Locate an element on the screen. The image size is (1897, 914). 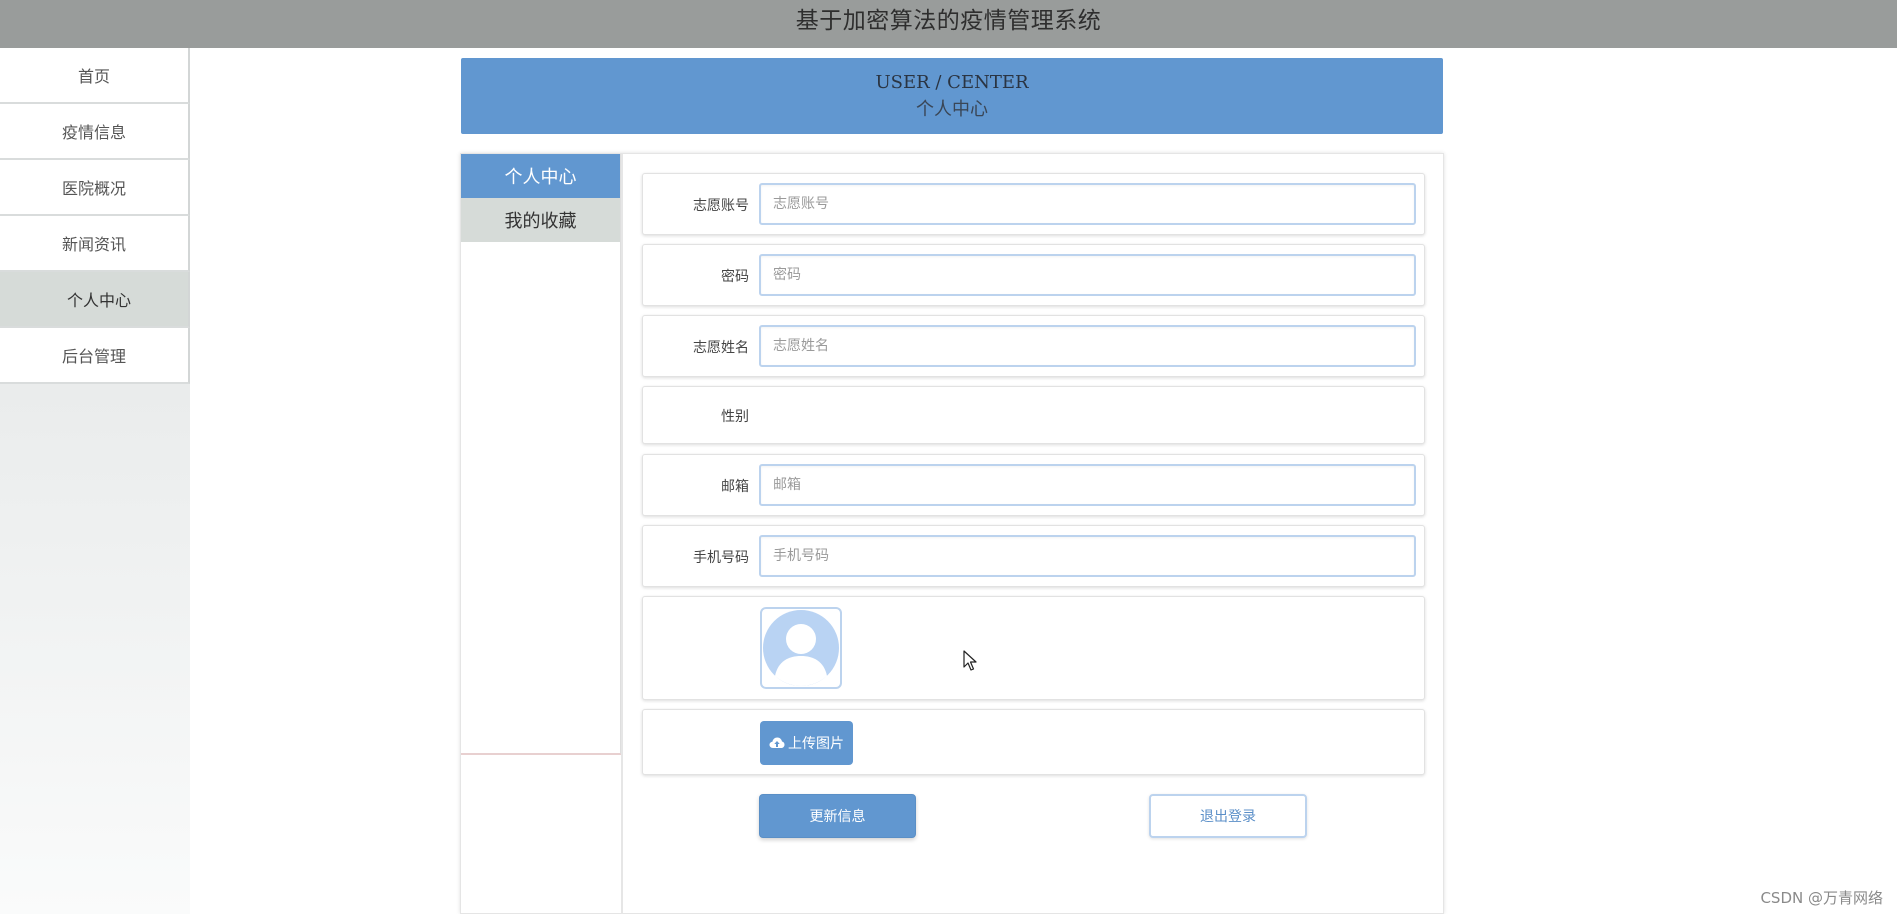
form-row-avatar is located at coordinates (1033, 648).